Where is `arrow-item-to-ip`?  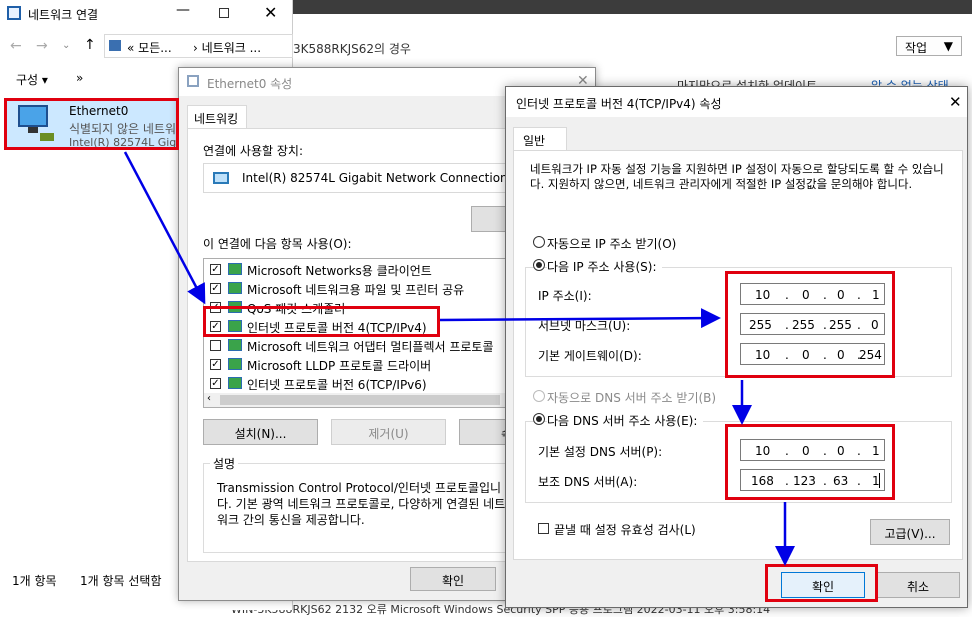
arrow-item-to-ip is located at coordinates (580, 318).